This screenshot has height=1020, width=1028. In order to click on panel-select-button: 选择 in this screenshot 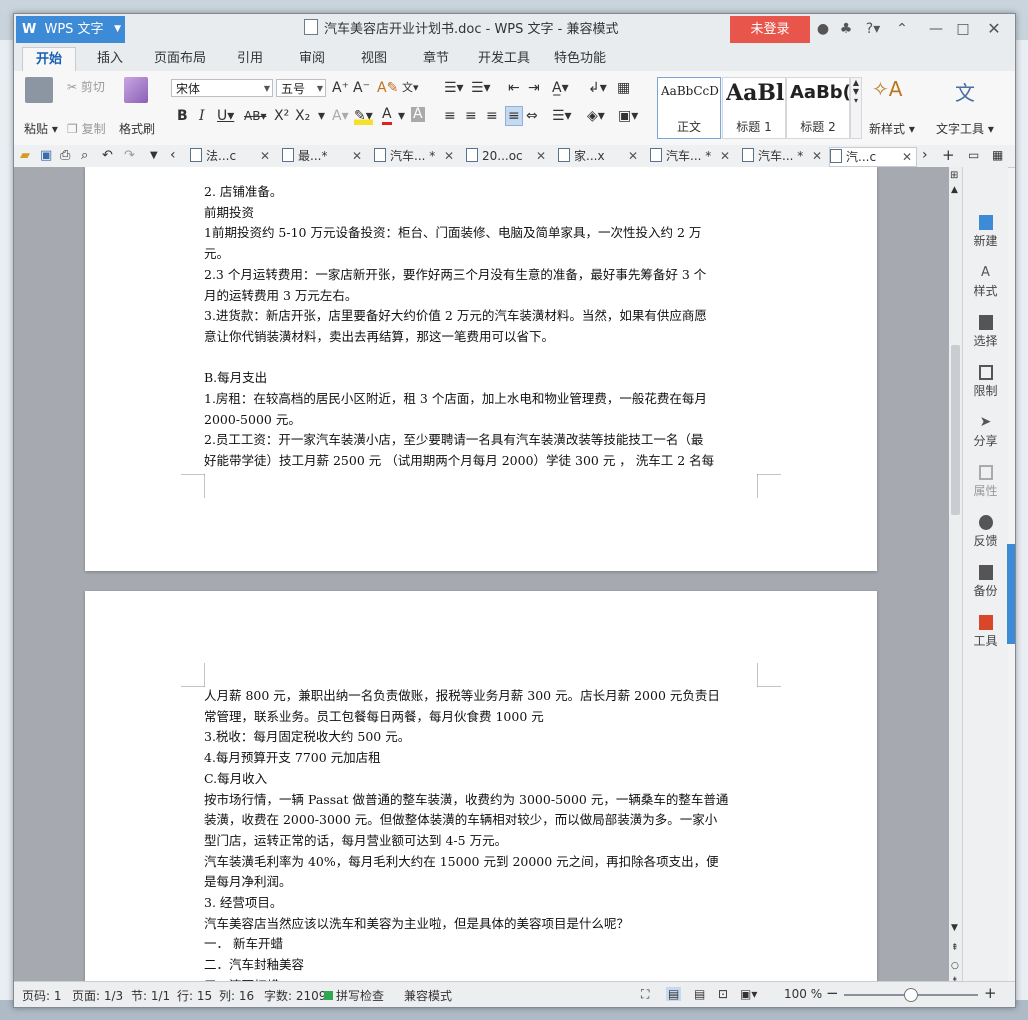, I will do `click(985, 332)`.